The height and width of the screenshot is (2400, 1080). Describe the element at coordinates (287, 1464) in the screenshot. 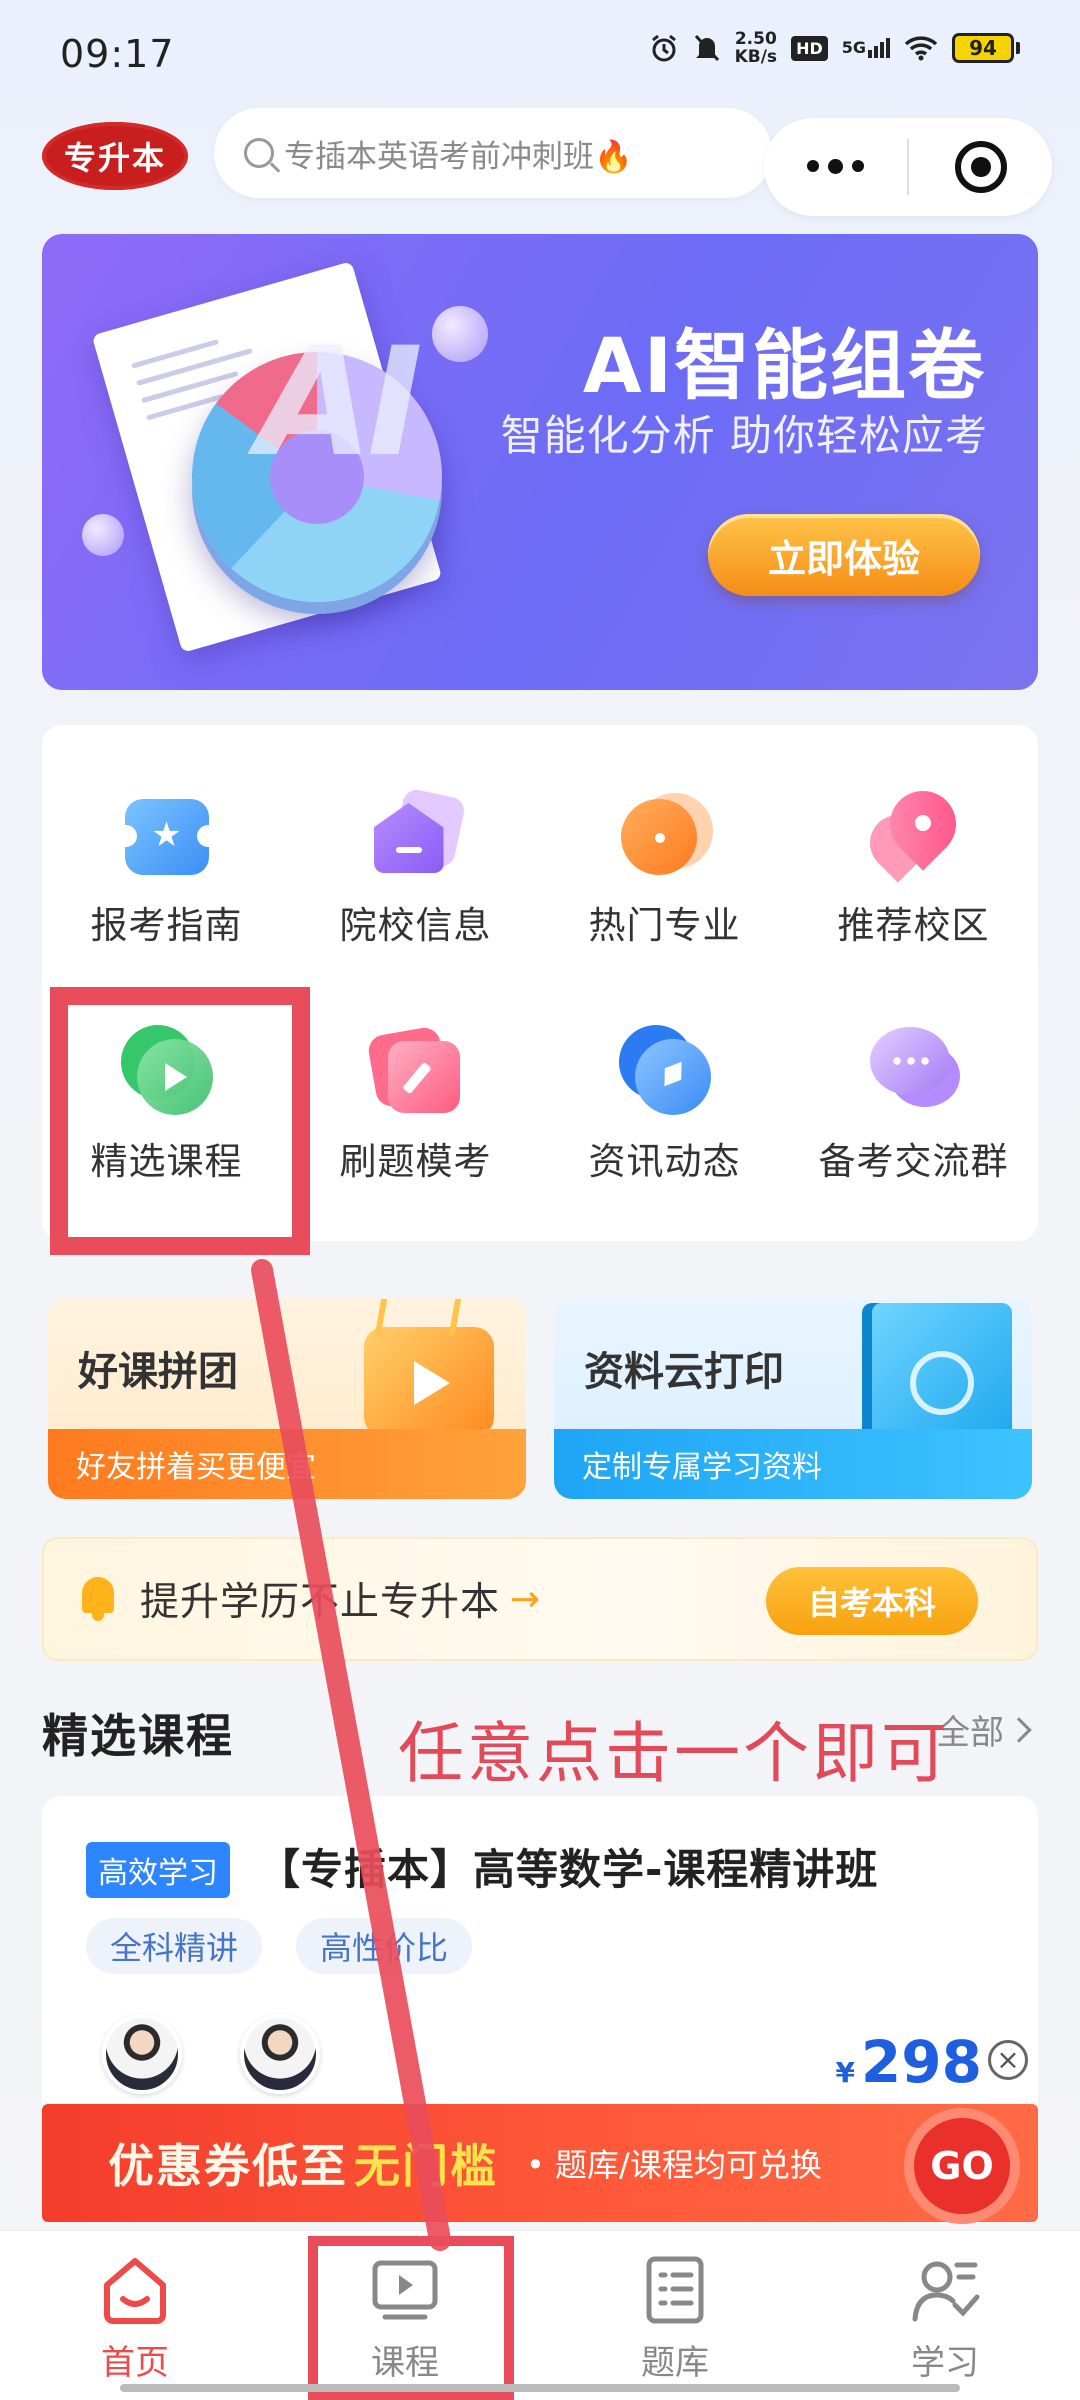

I see `promo-subtitle: 好友拼着买更便宜` at that location.